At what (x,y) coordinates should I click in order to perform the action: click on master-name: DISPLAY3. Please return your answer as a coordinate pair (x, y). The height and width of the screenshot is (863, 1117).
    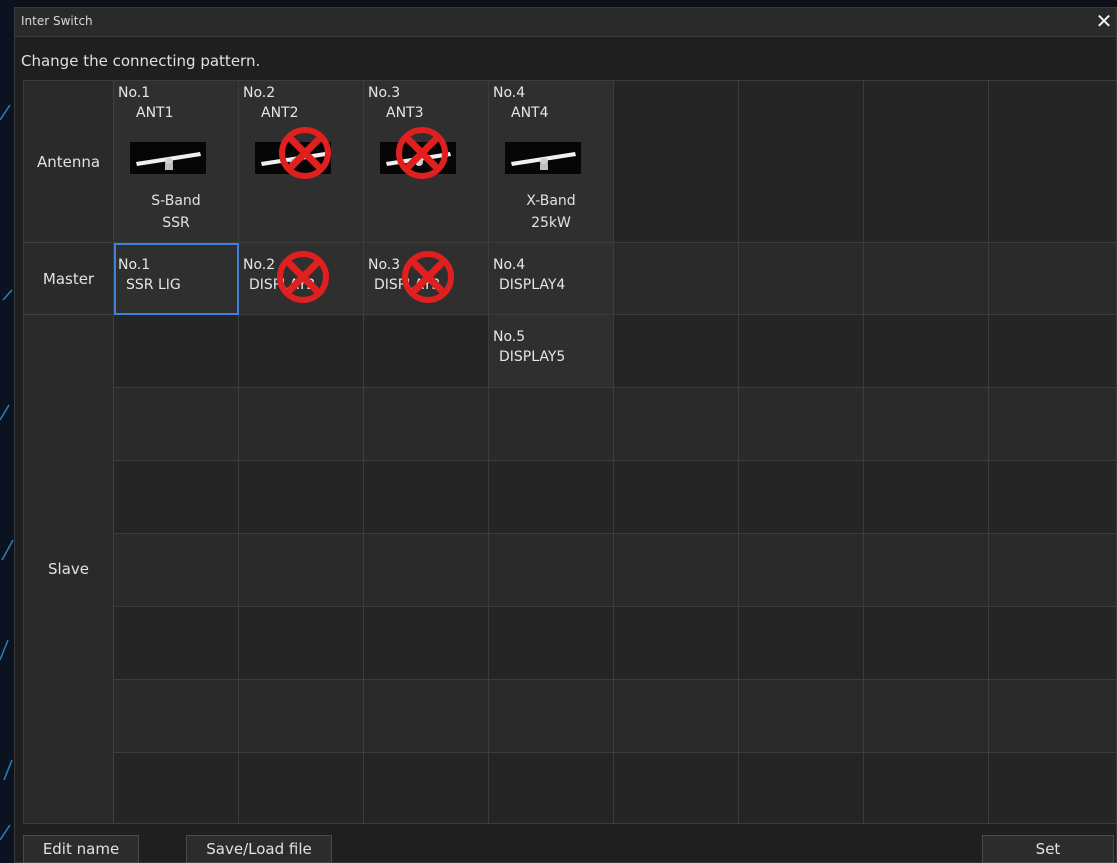
    Looking at the image, I should click on (407, 285).